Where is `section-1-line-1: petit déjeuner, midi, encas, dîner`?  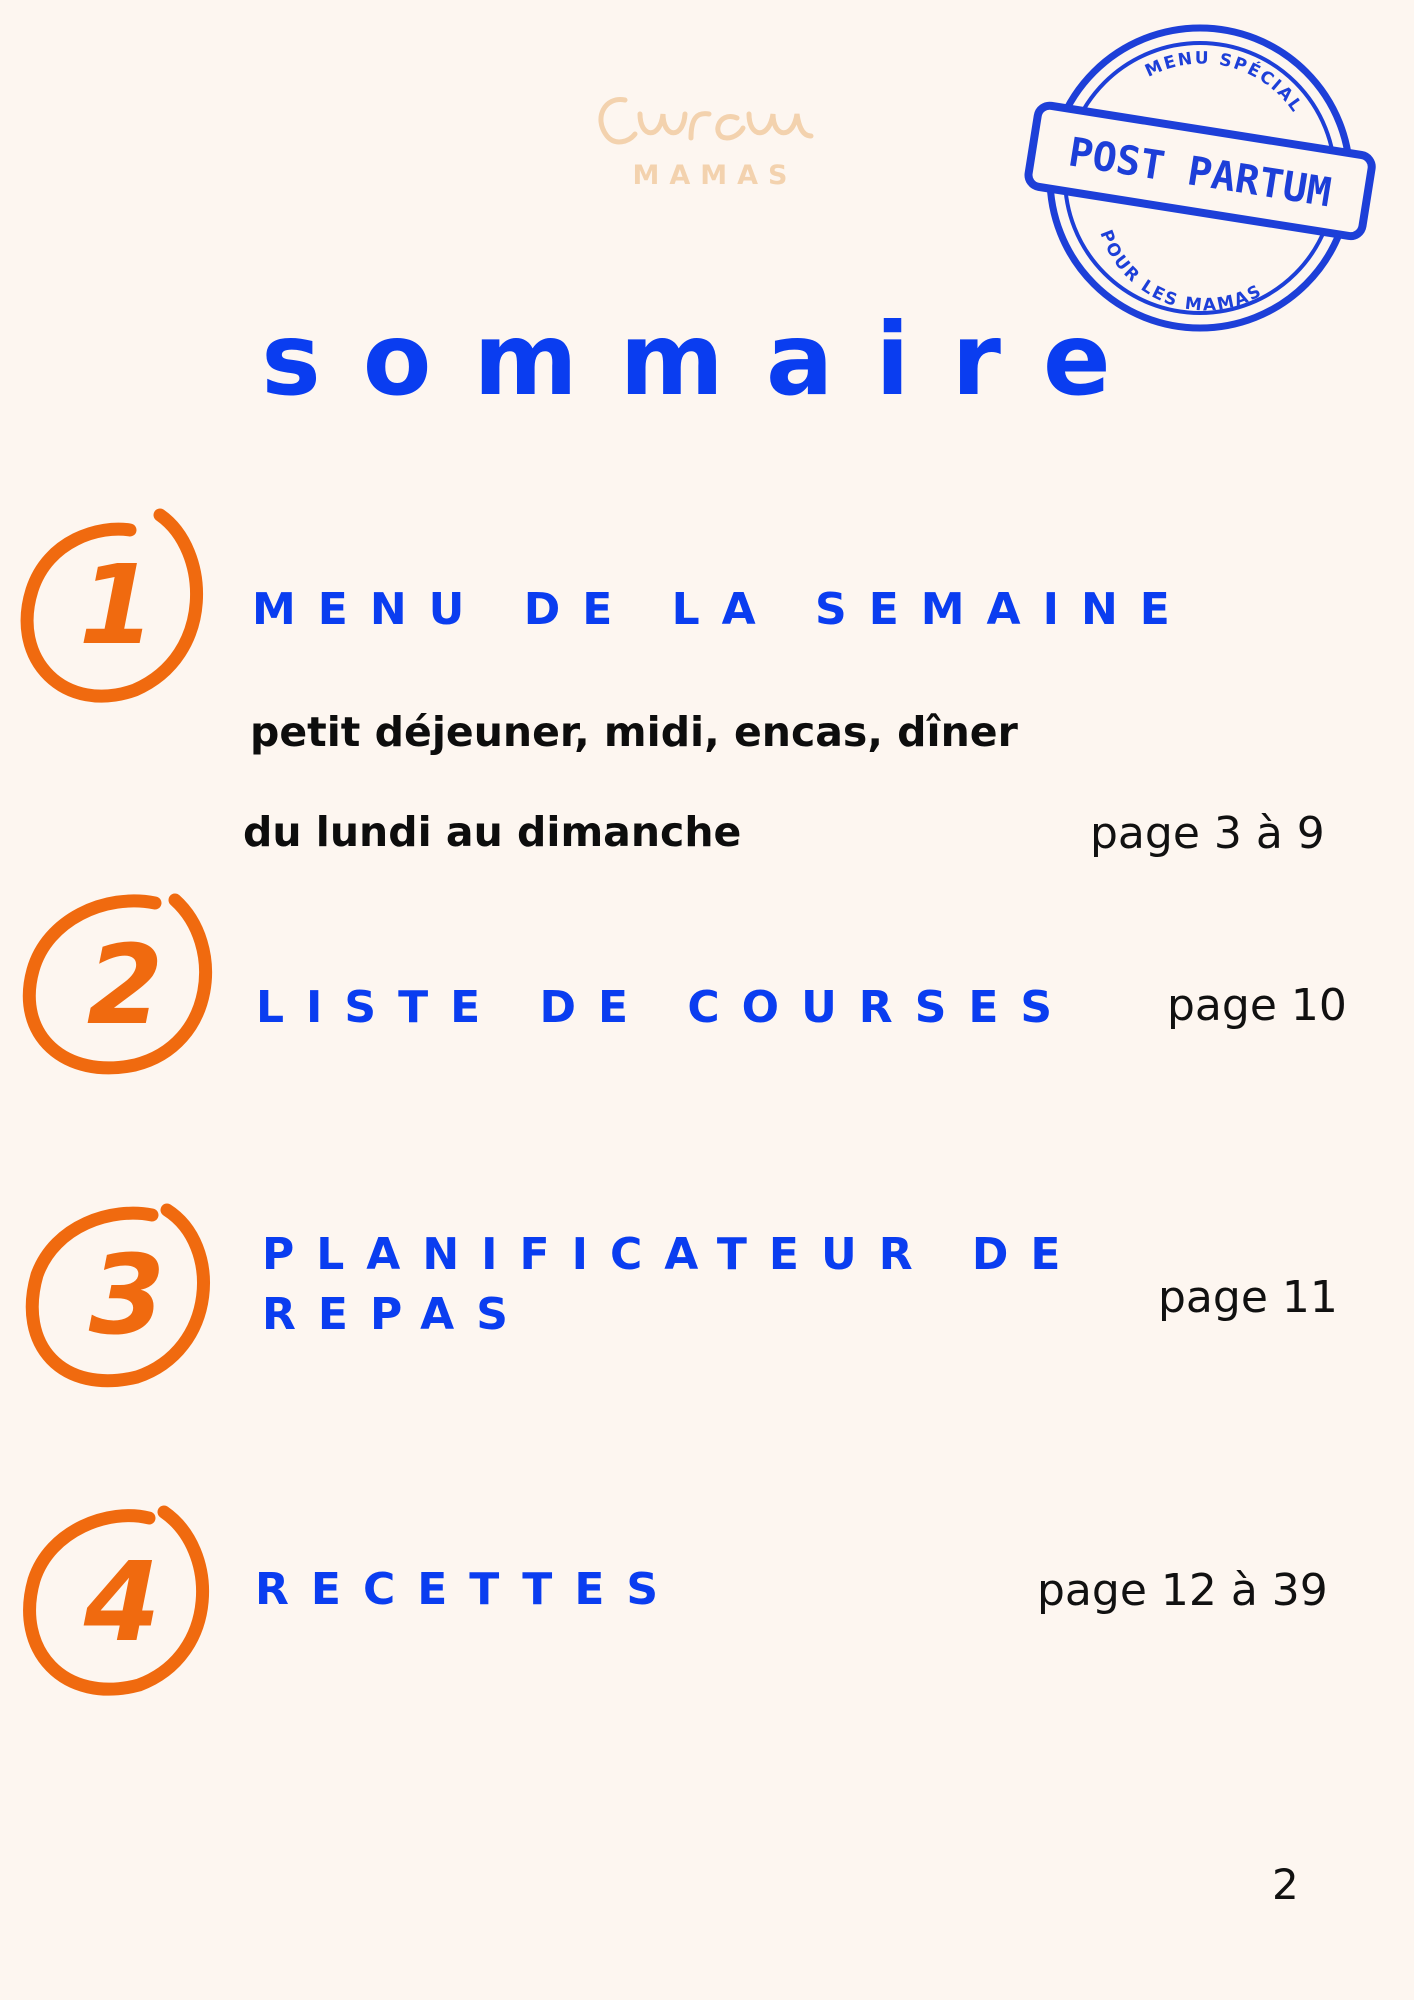
section-1-line-1: petit déjeuner, midi, encas, dîner is located at coordinates (634, 732).